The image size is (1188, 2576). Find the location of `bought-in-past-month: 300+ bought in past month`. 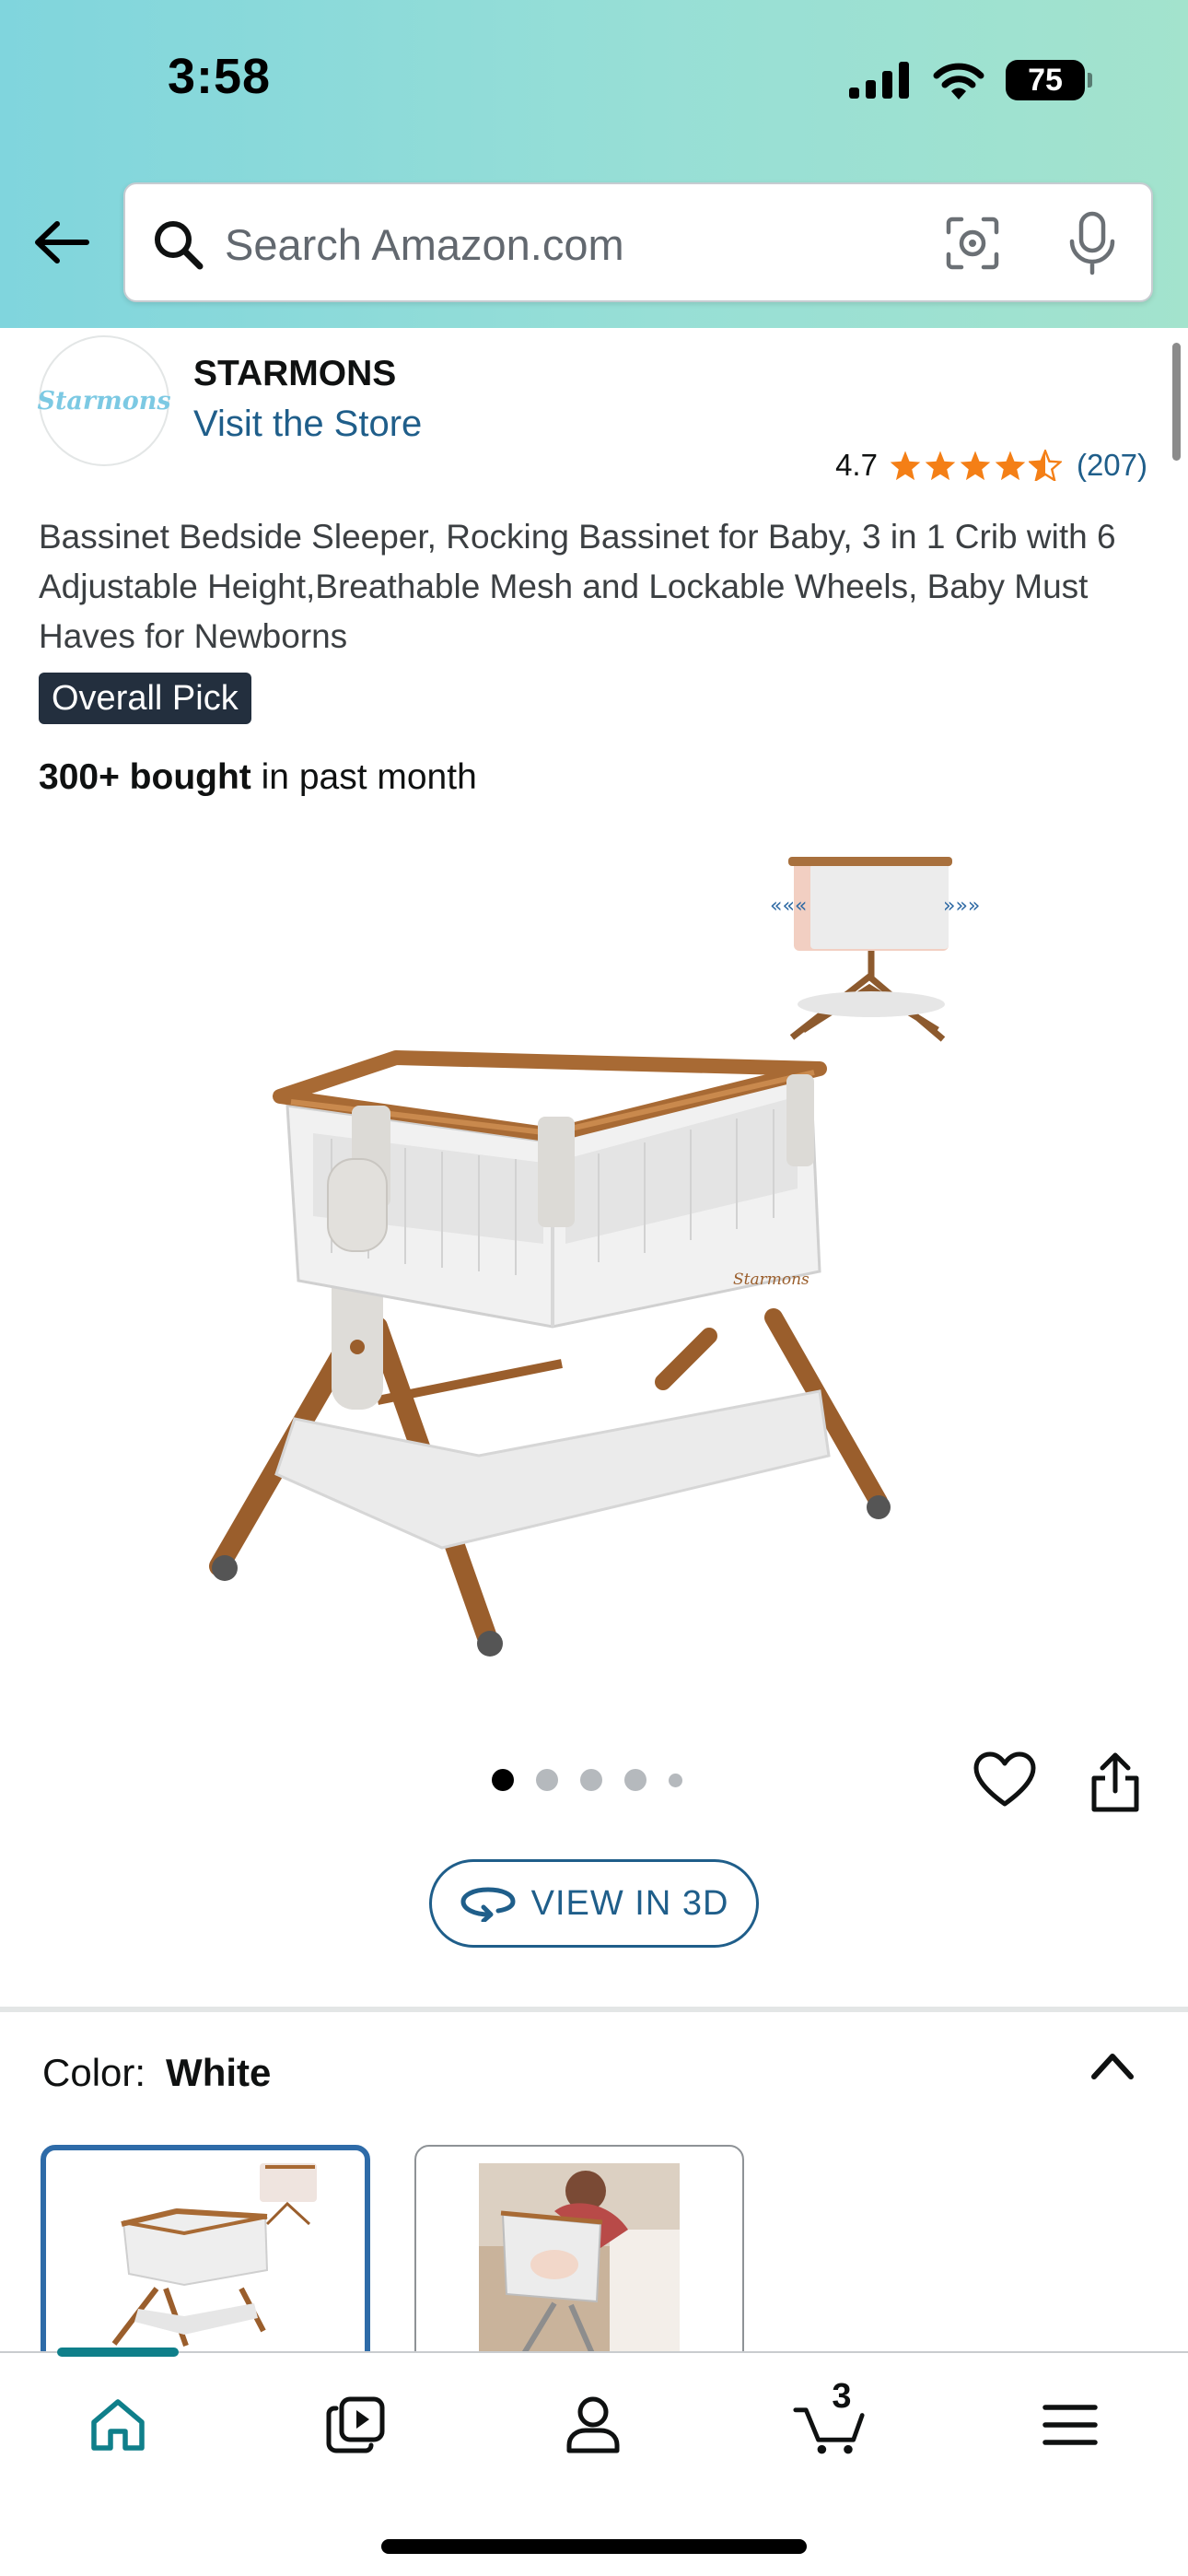

bought-in-past-month: 300+ bought in past month is located at coordinates (258, 777).